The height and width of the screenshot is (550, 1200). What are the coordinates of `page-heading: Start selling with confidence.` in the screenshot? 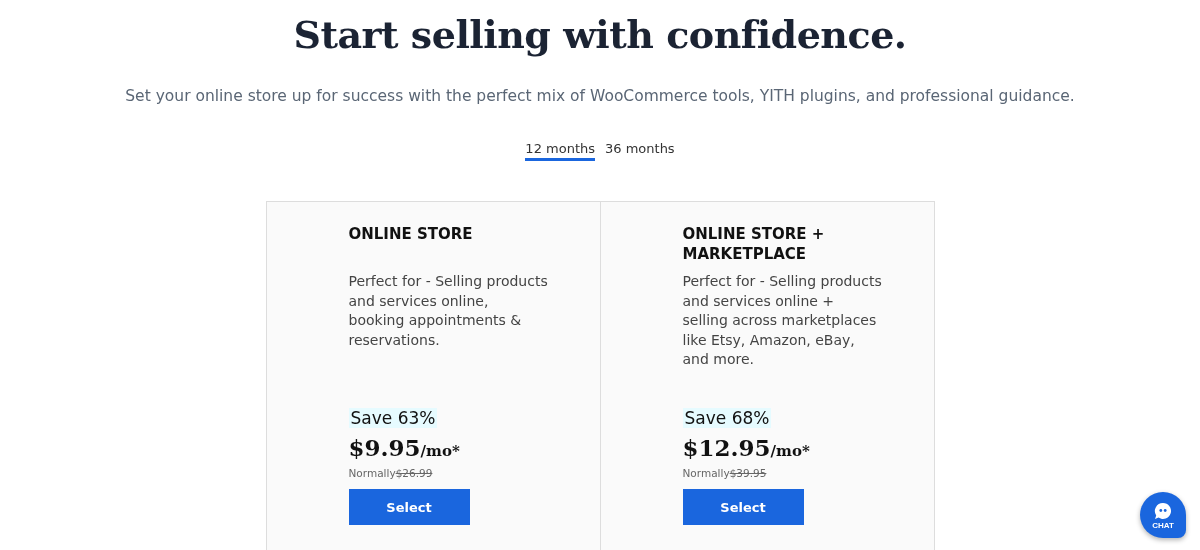 It's located at (600, 34).